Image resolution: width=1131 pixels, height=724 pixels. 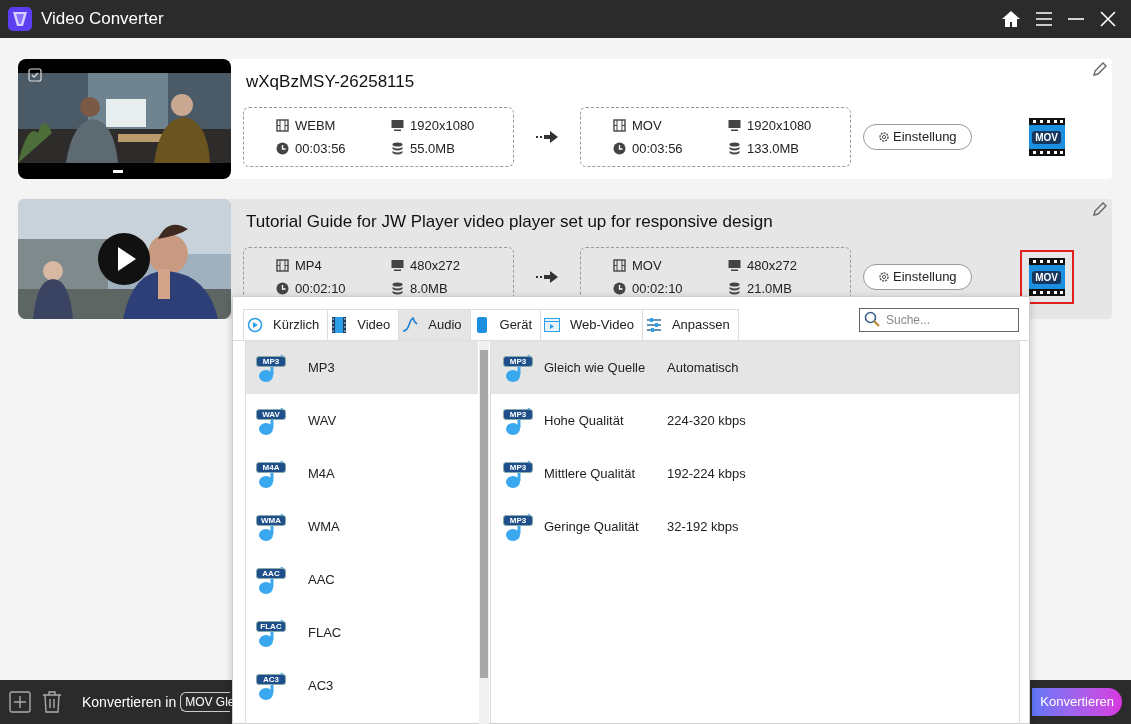 I want to click on info-value: MP4, so click(x=308, y=265).